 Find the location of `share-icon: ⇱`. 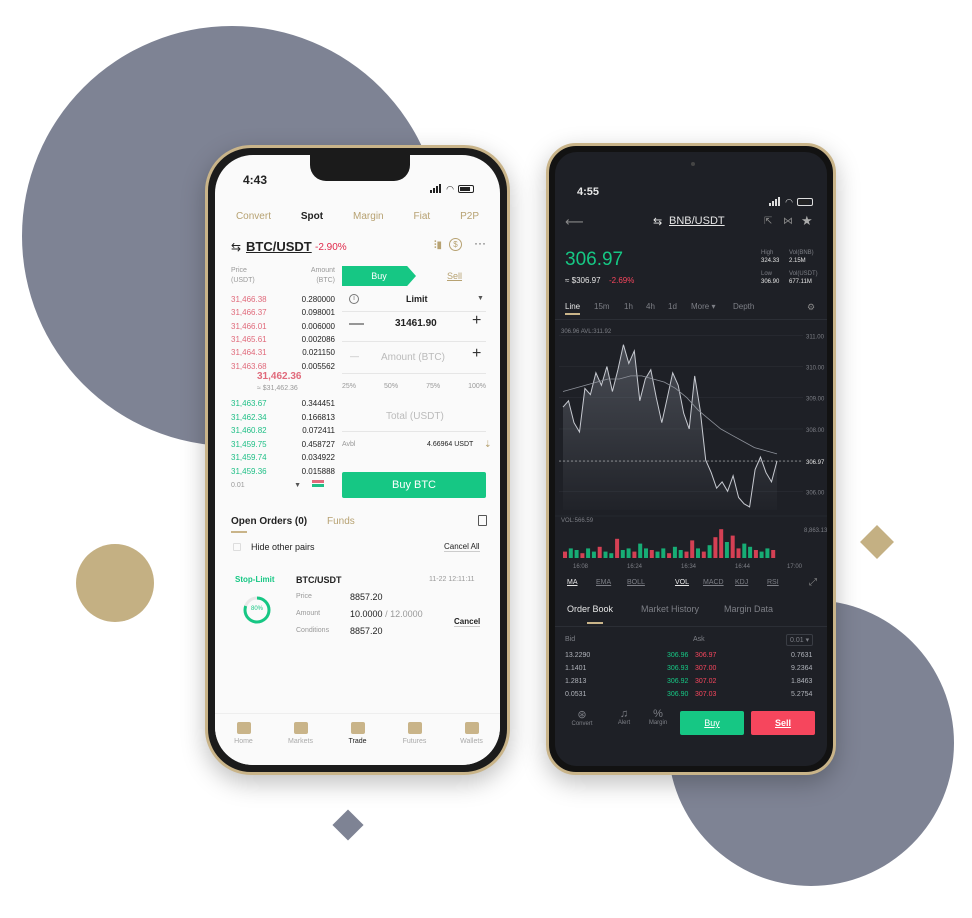

share-icon: ⇱ is located at coordinates (768, 221).